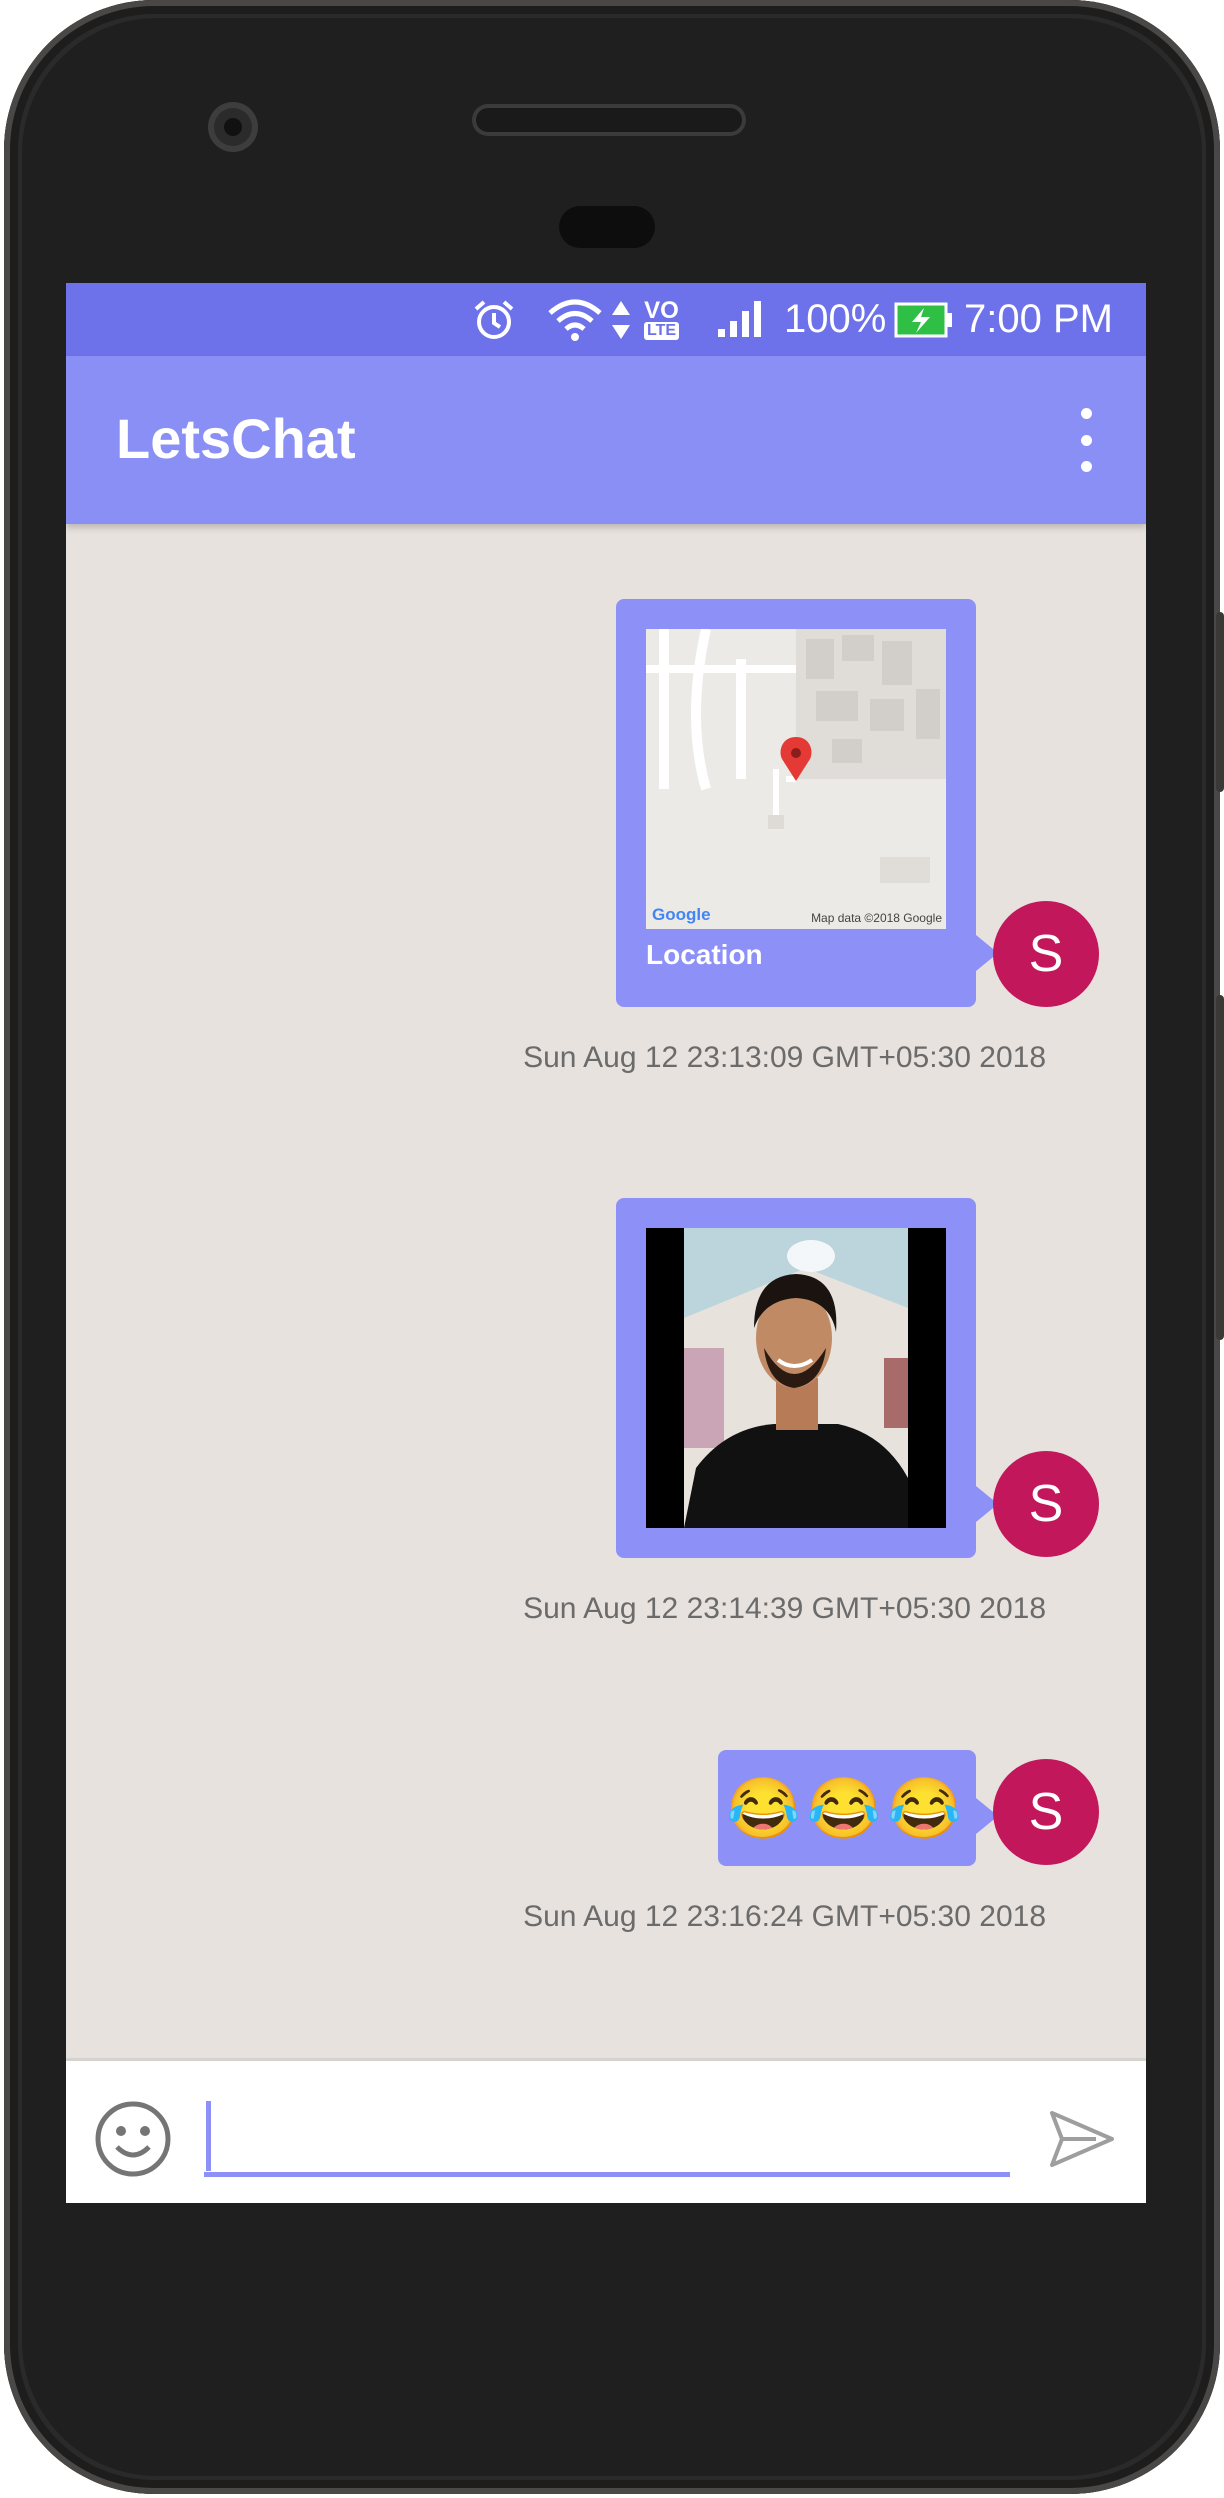 The width and height of the screenshot is (1224, 2498). I want to click on message-timestamp: Sun Aug 12 23:16:24 GMT+05:30 2018, so click(784, 1916).